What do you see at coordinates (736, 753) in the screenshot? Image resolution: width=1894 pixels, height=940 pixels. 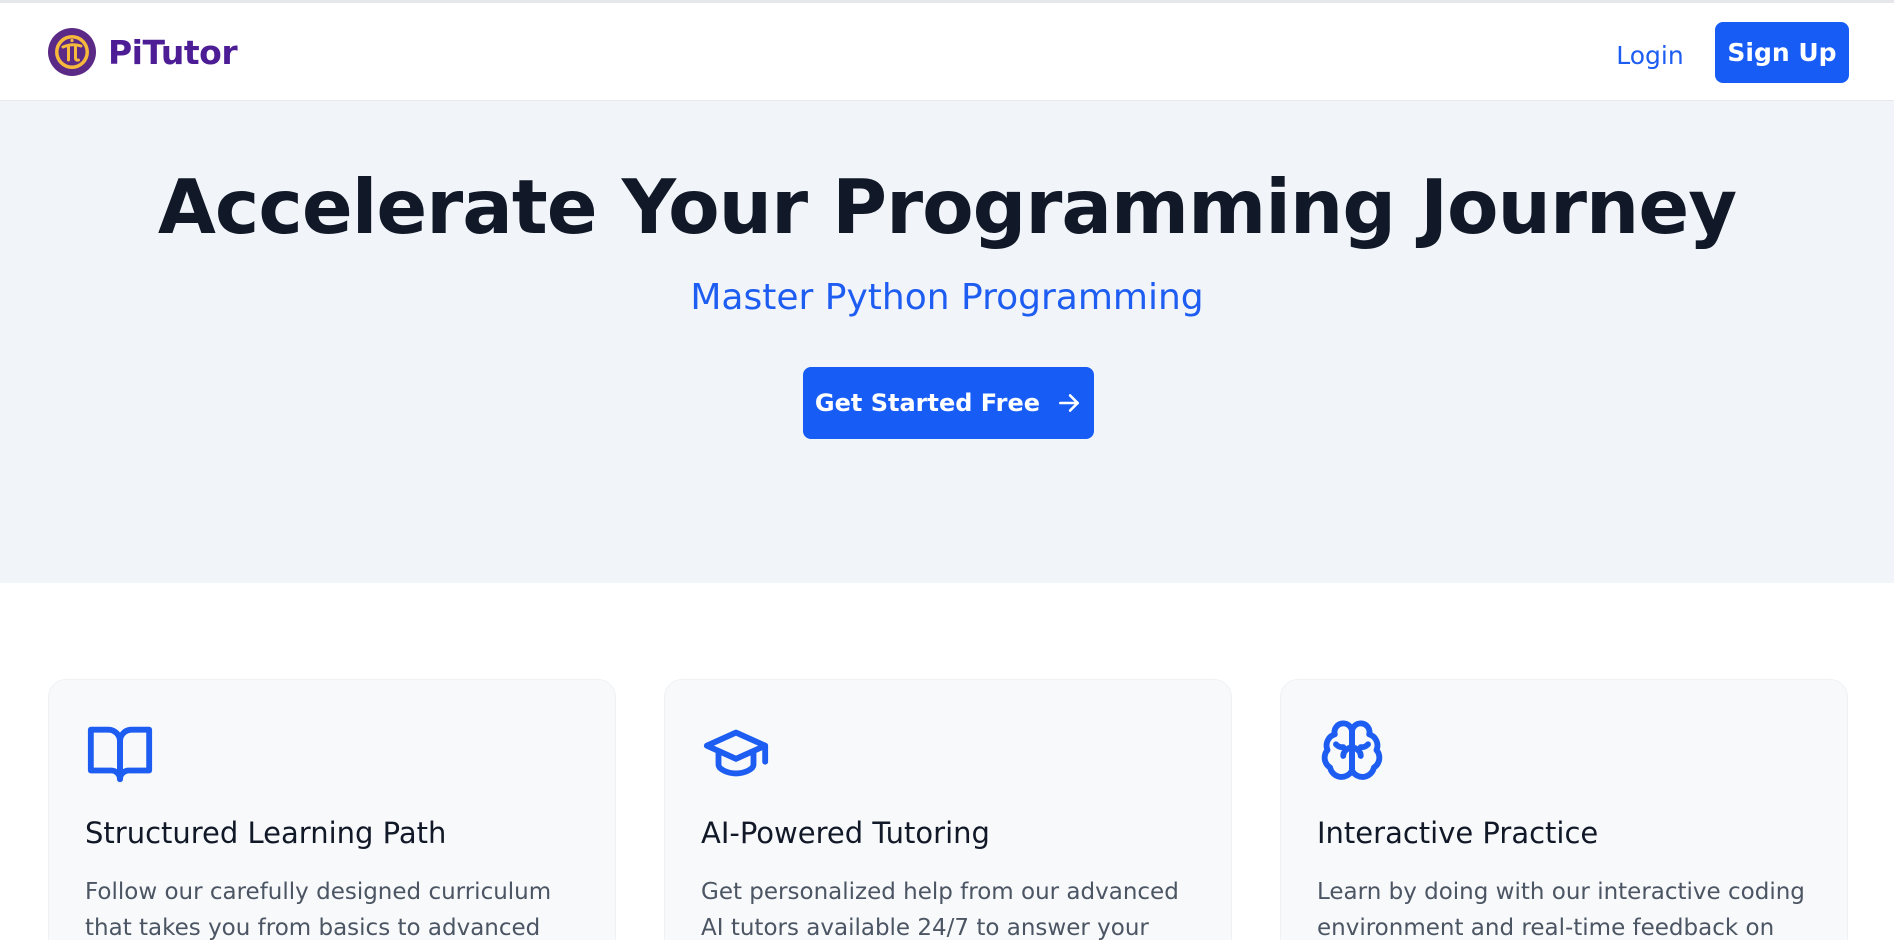 I see `graduation-cap-icon` at bounding box center [736, 753].